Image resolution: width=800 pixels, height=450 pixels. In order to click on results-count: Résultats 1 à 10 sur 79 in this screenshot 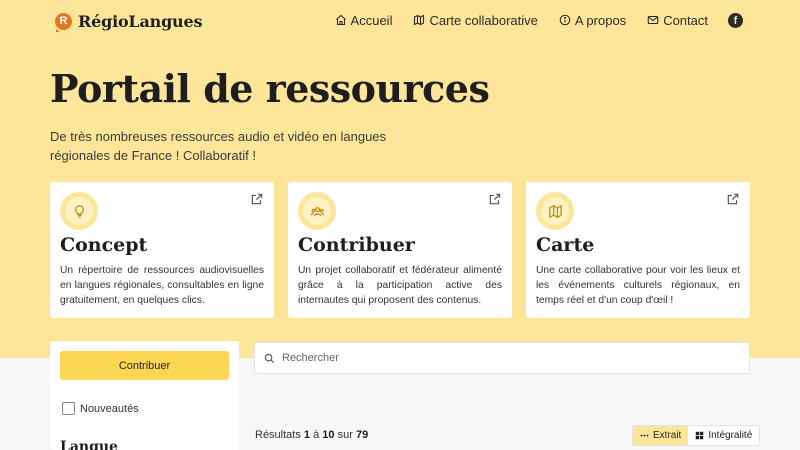, I will do `click(311, 435)`.